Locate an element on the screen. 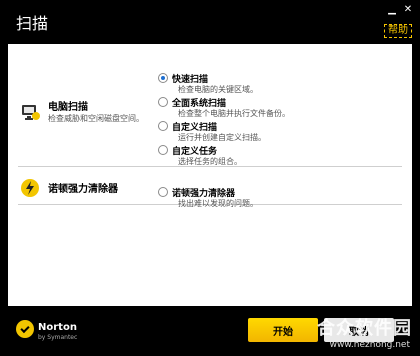 Image resolution: width=420 pixels, height=356 pixels. option-description: 找出难以发现的问题。 is located at coordinates (218, 203).